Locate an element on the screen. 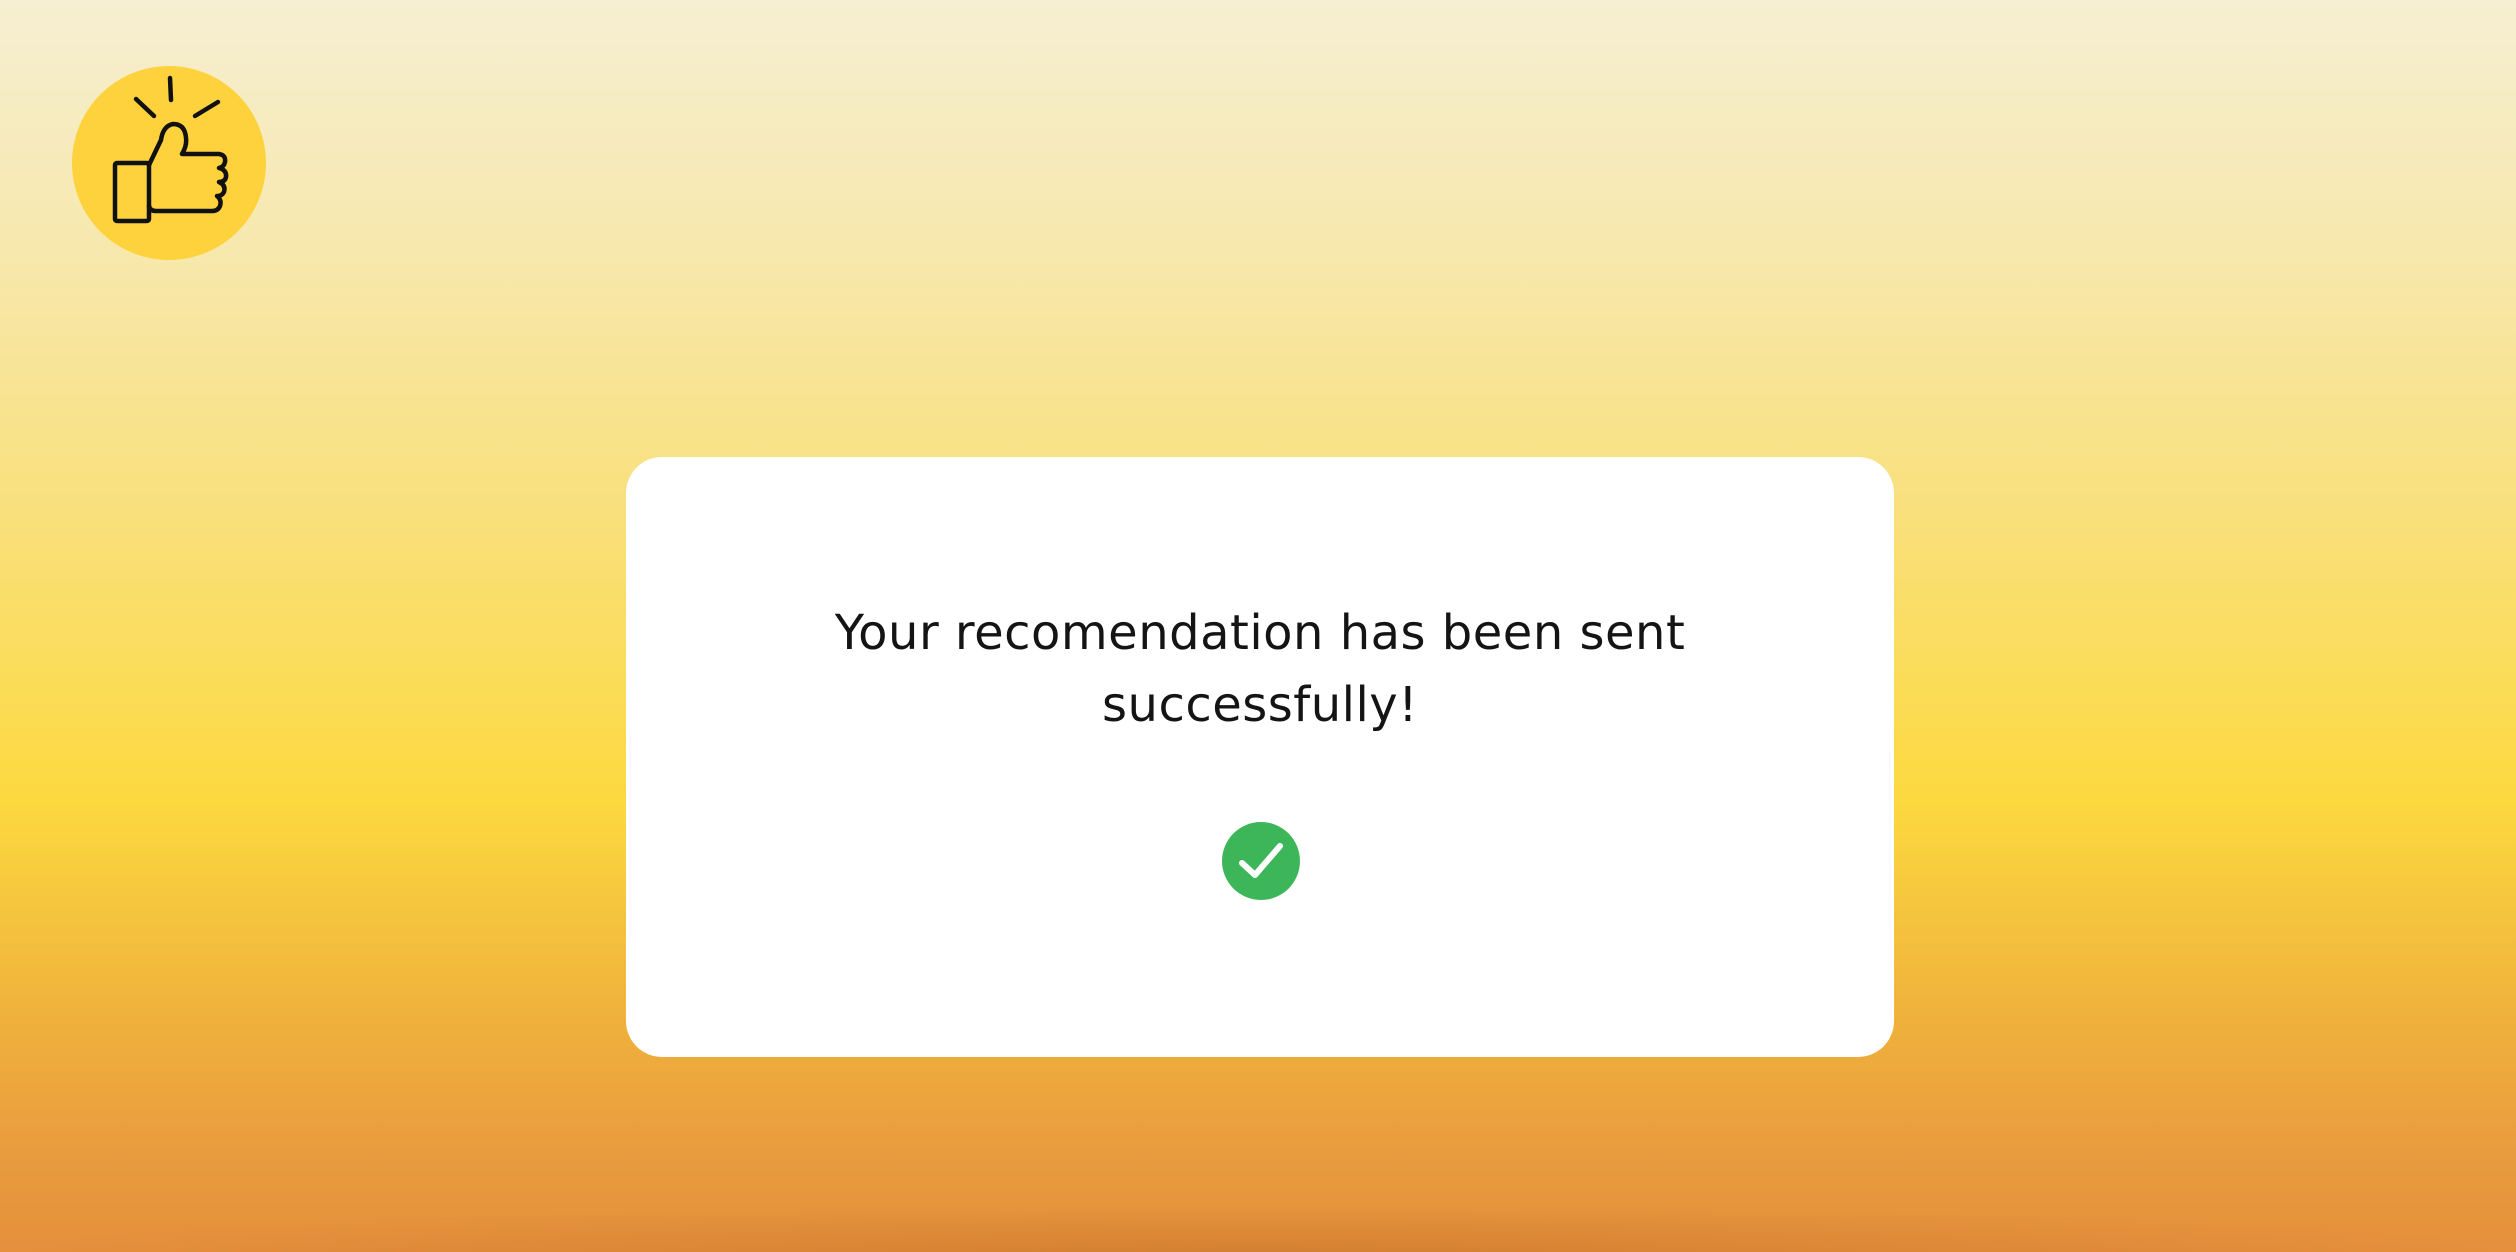 The height and width of the screenshot is (1252, 2516). thumbs-up-logo is located at coordinates (169, 163).